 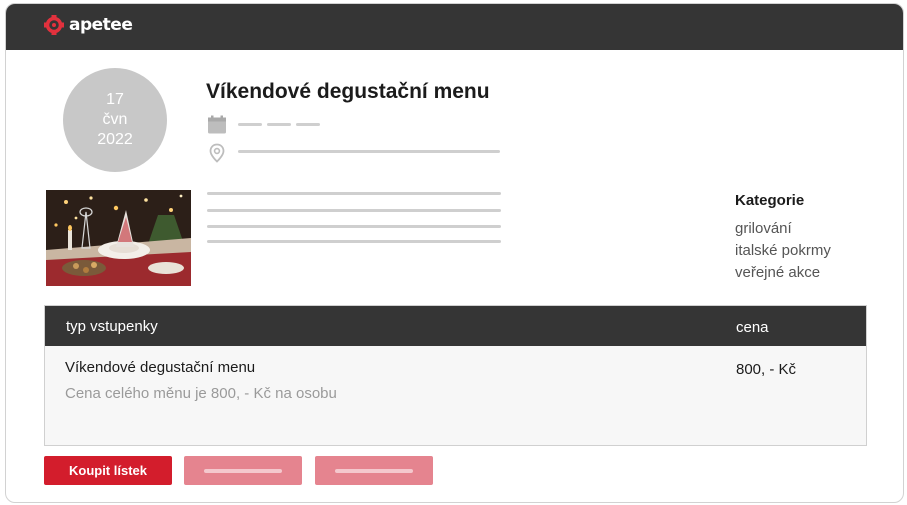 I want to click on logo-mark-icon, so click(x=54, y=25).